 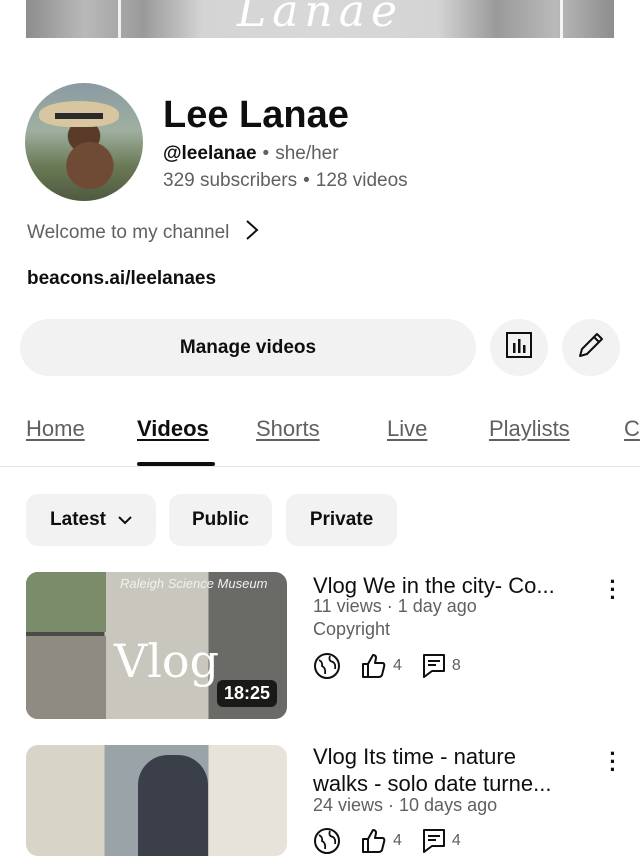 I want to click on filter-private-chip: Private, so click(x=341, y=520).